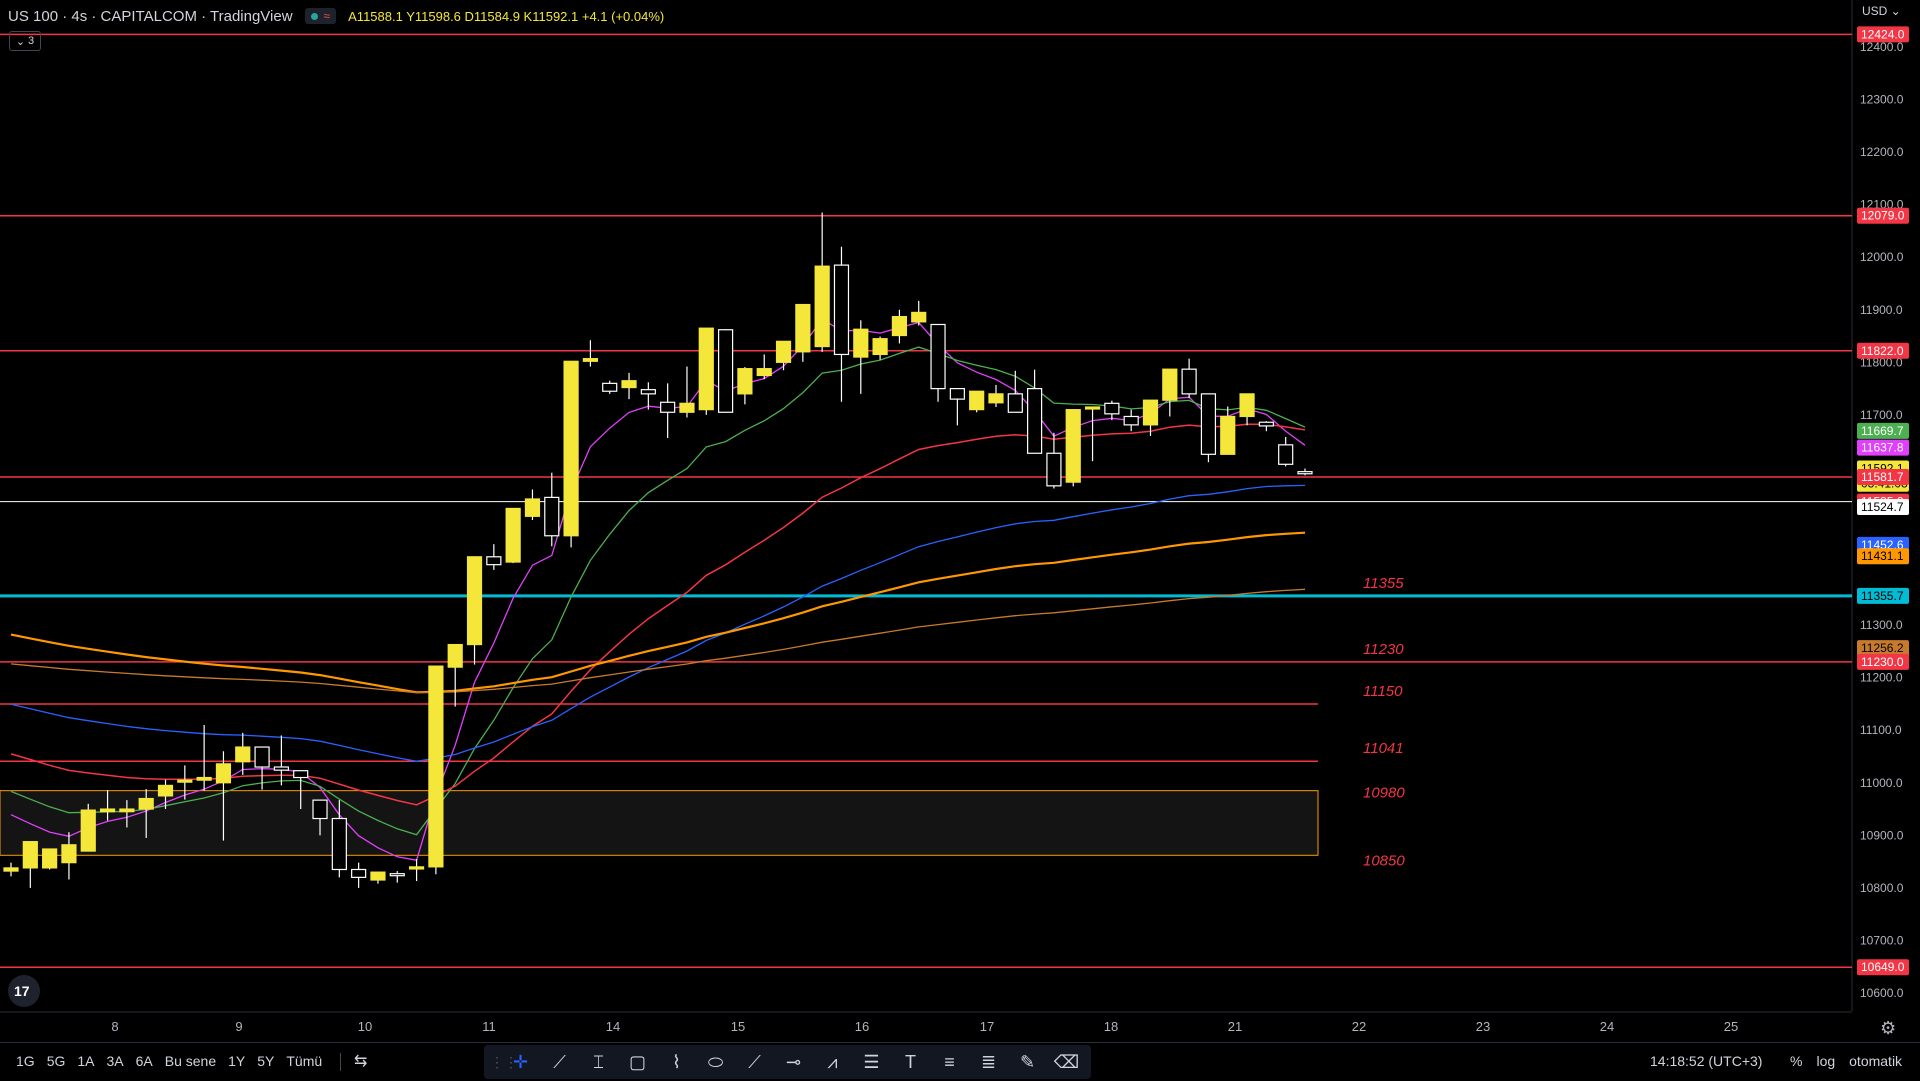  What do you see at coordinates (1883, 967) in the screenshot?
I see `price-tag: 10649.0` at bounding box center [1883, 967].